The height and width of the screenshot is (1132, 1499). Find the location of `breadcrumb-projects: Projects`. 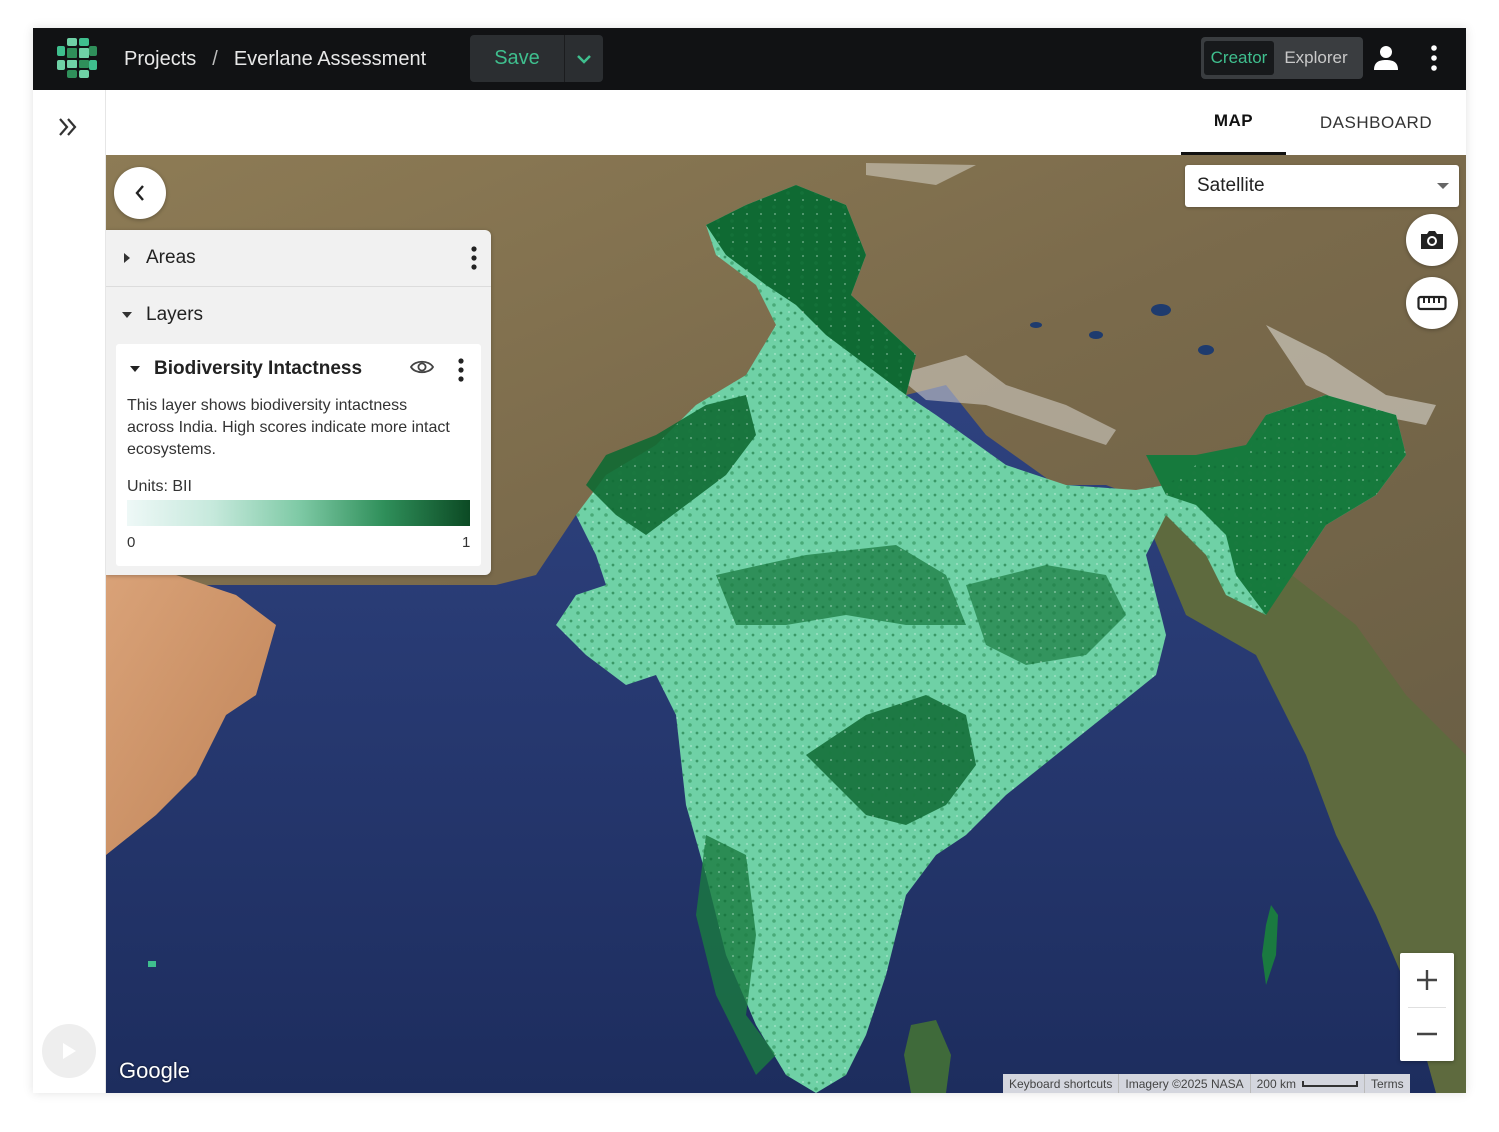

breadcrumb-projects: Projects is located at coordinates (160, 59).